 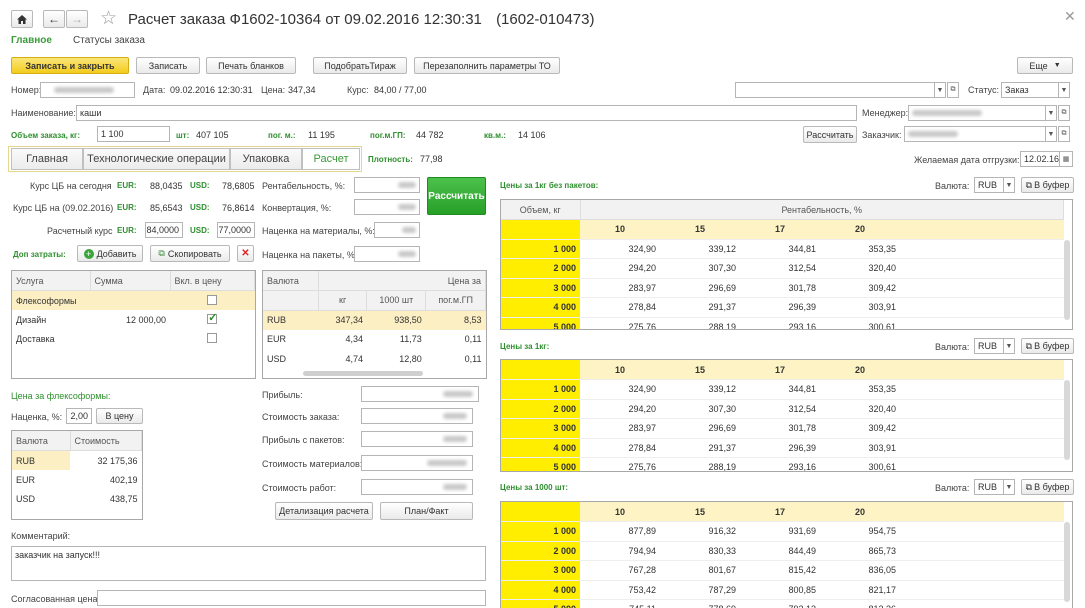 I want to click on pick-run-button: ПодобратьТираж, so click(x=360, y=65).